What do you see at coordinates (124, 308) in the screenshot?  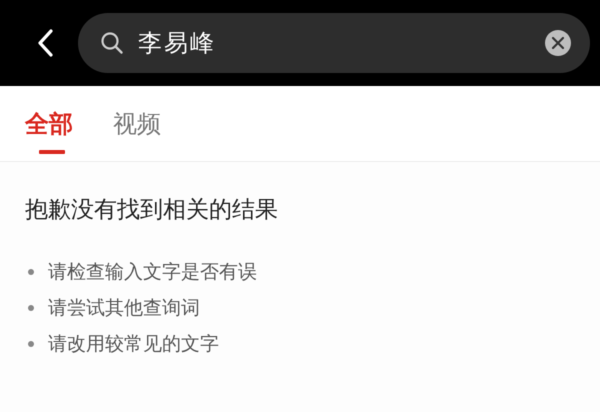 I see `tip-text: 请尝试其他查询词` at bounding box center [124, 308].